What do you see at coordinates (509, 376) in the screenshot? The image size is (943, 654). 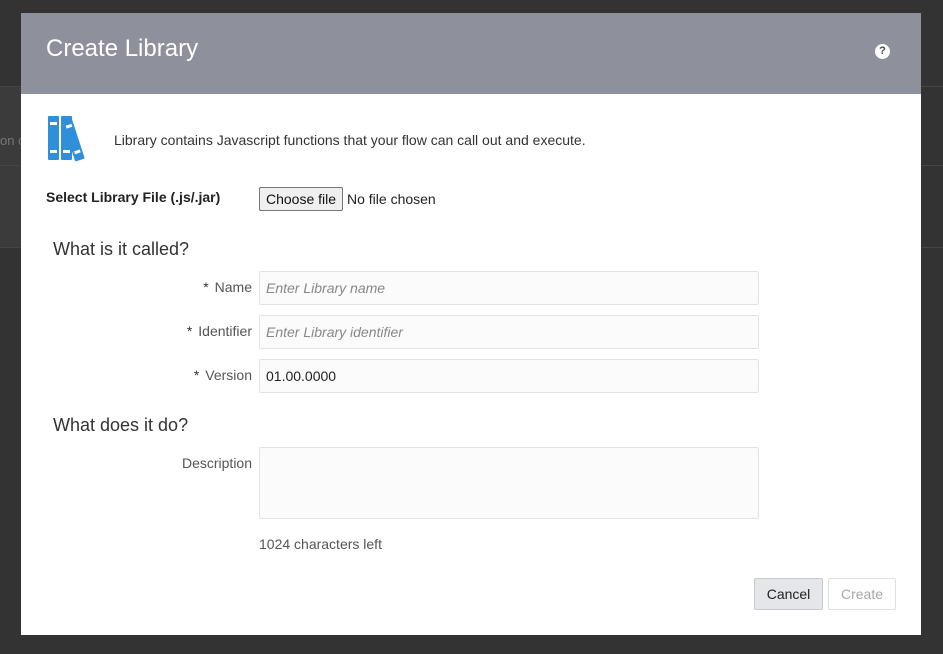 I see `version-input` at bounding box center [509, 376].